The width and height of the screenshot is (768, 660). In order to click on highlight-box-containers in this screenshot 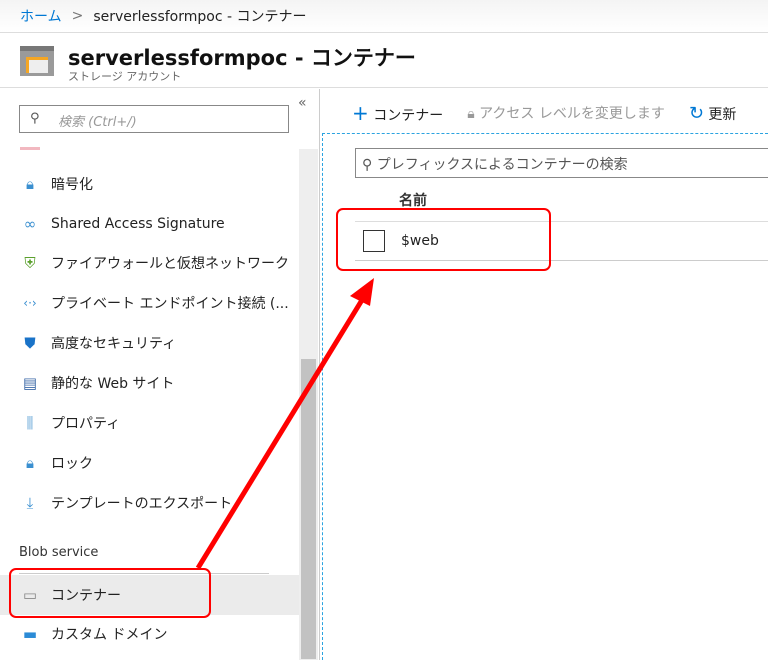, I will do `click(110, 593)`.